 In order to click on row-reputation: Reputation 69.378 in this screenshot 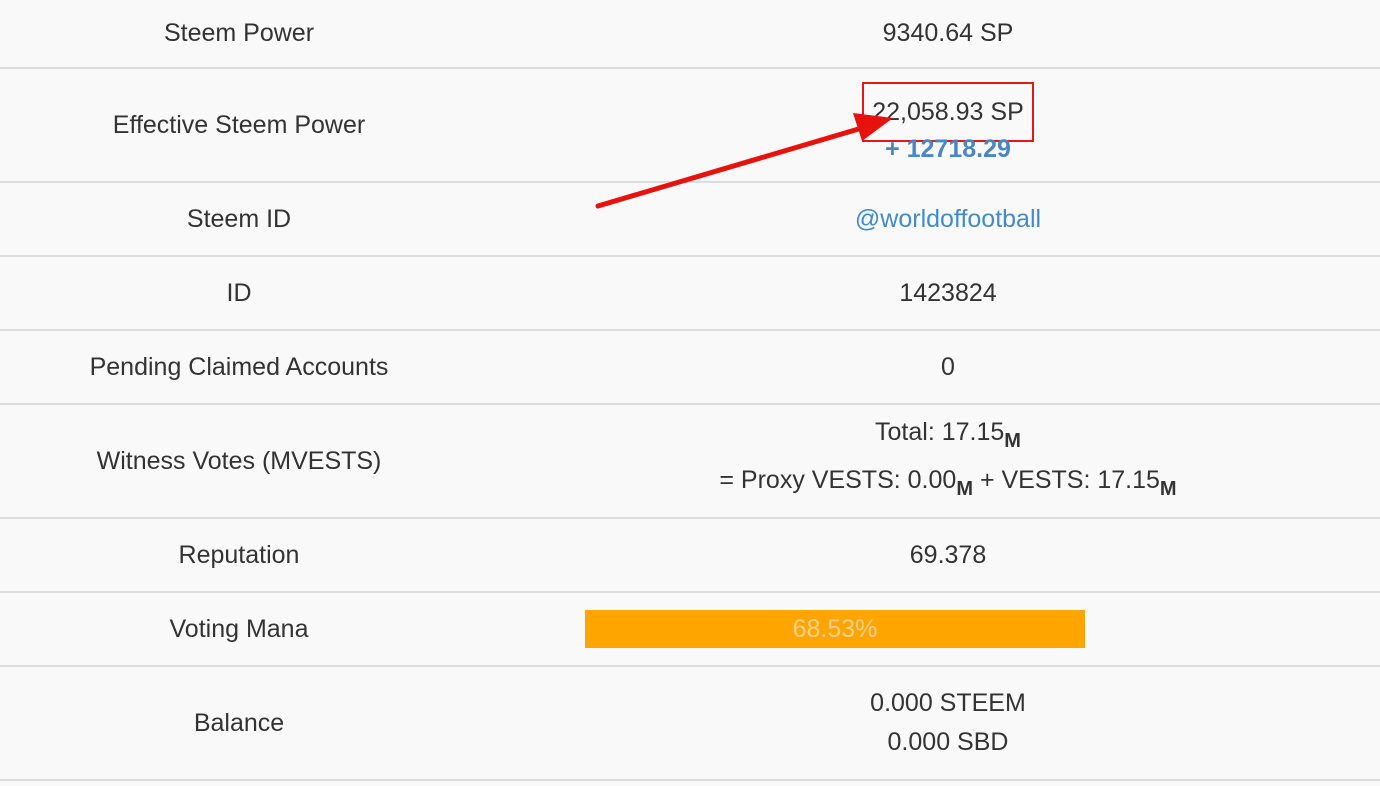, I will do `click(690, 555)`.